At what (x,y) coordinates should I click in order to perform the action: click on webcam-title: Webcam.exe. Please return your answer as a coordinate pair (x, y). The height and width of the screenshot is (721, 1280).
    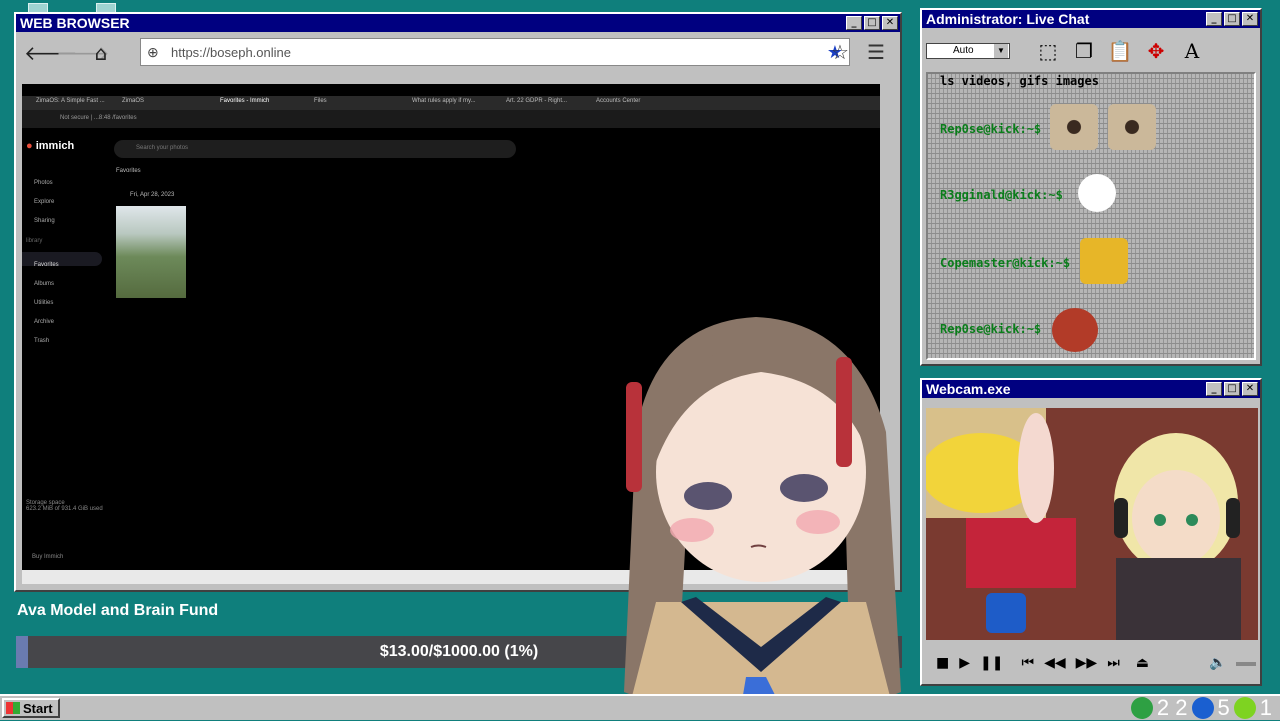
    Looking at the image, I should click on (968, 389).